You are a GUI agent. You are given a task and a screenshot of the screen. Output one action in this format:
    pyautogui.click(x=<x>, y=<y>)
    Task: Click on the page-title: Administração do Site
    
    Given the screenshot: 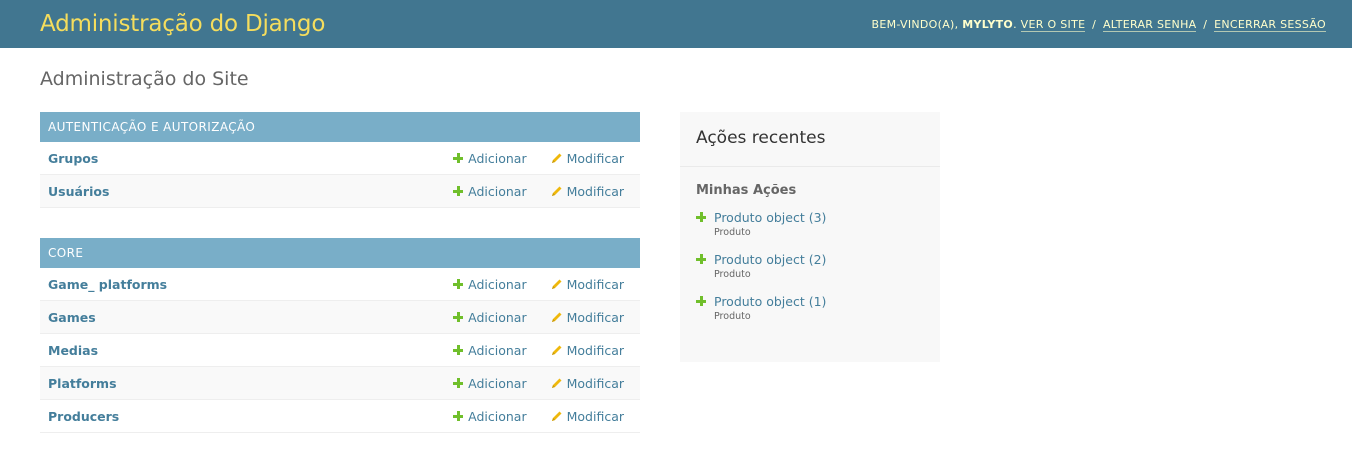 What is the action you would take?
    pyautogui.click(x=144, y=79)
    